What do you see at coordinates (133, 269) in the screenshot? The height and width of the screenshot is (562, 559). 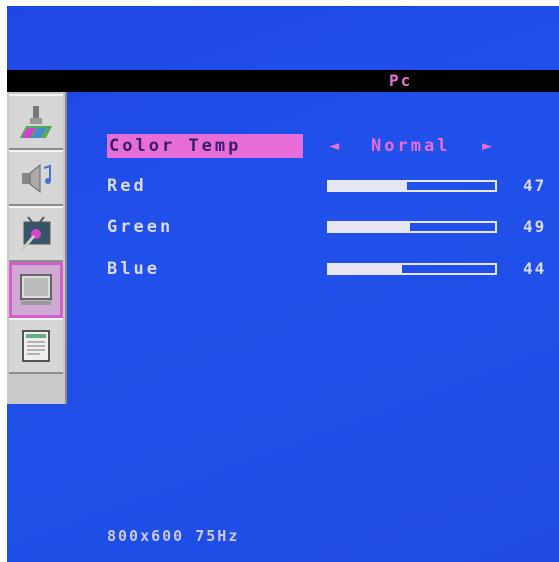 I see `blue-label: Blue` at bounding box center [133, 269].